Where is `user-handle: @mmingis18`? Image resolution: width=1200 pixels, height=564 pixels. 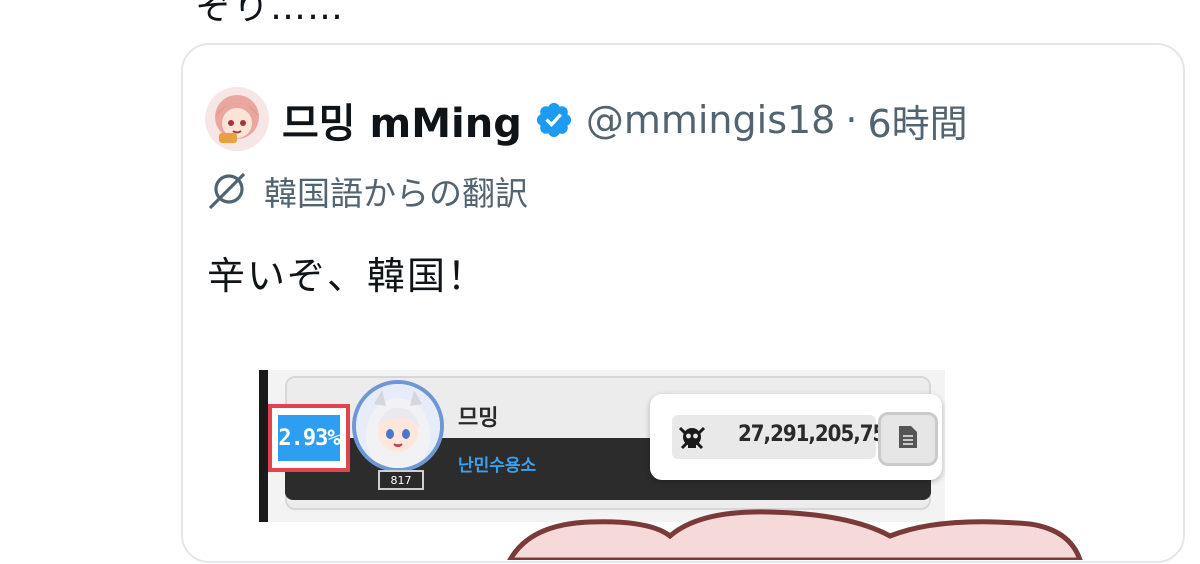
user-handle: @mmingis18 is located at coordinates (711, 120).